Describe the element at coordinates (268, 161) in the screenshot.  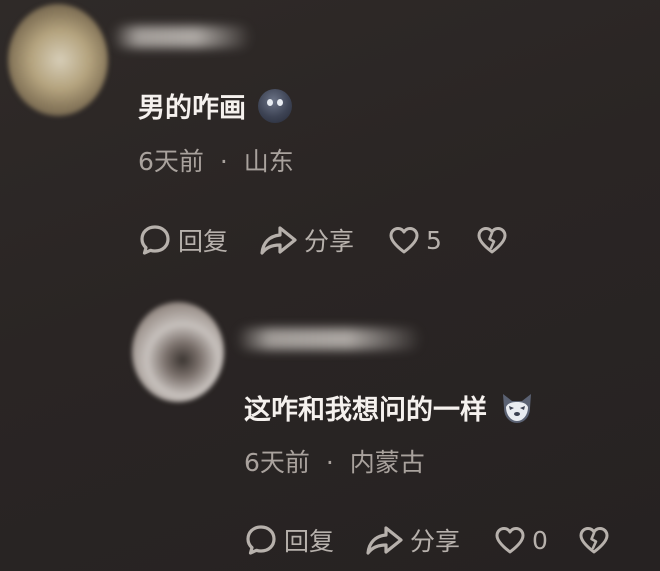
I see `comment-location: 山东` at that location.